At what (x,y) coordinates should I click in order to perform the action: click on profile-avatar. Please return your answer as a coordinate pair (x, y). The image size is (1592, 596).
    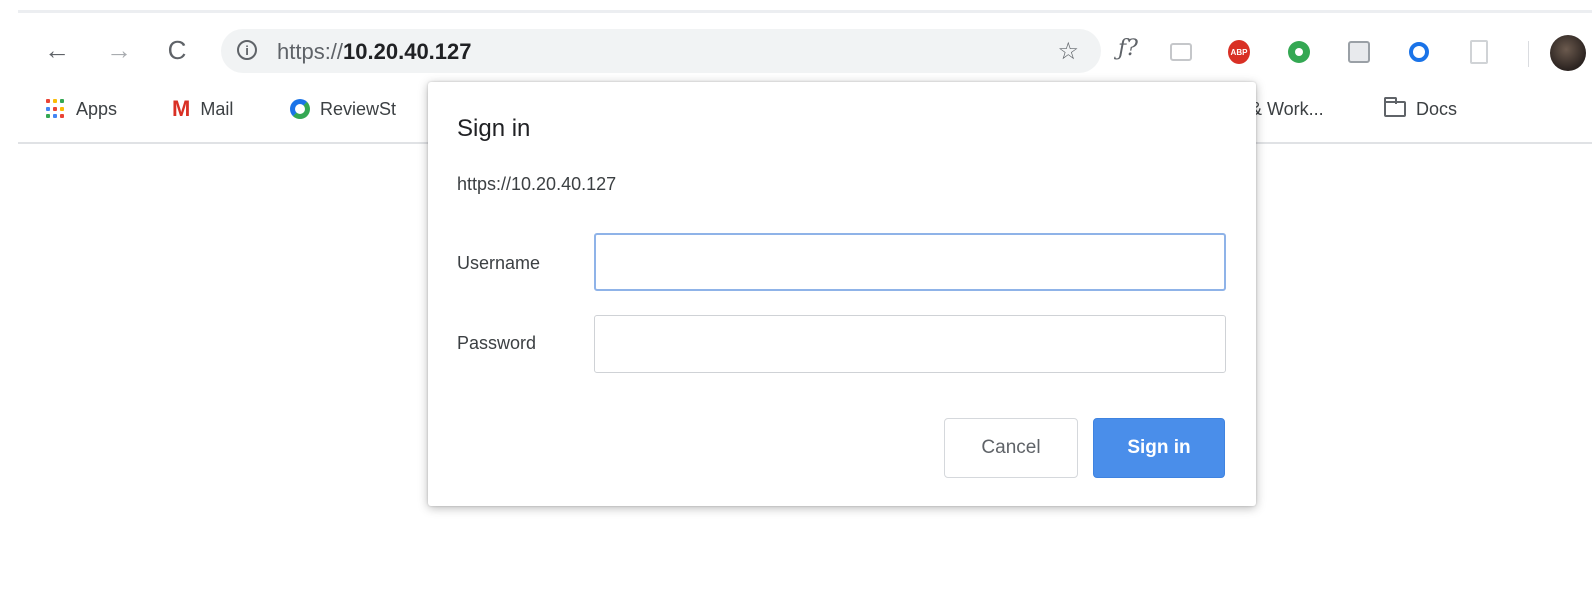
    Looking at the image, I should click on (1568, 53).